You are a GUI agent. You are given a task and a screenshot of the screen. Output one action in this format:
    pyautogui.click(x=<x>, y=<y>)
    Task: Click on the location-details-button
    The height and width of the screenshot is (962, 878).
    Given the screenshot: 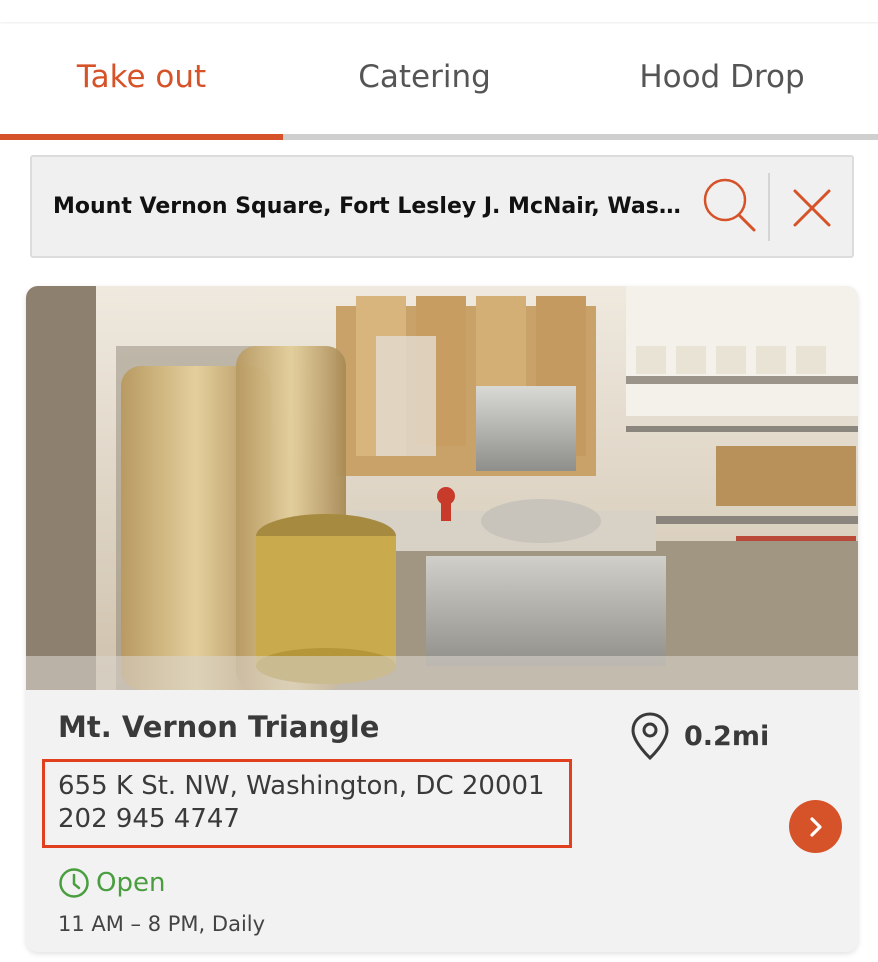 What is the action you would take?
    pyautogui.click(x=815, y=826)
    